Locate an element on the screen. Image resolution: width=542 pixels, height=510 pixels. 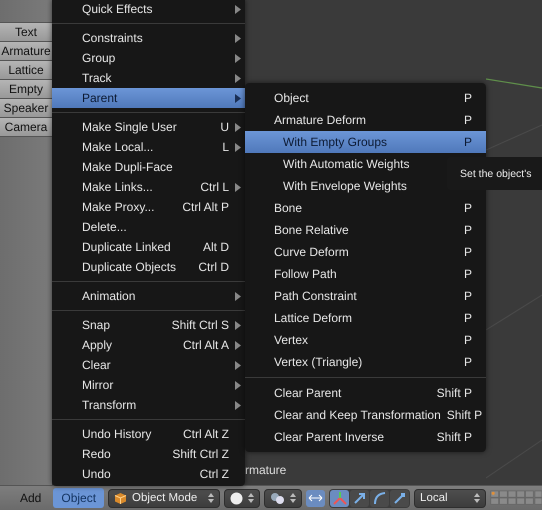
menu-item: Path Constraint P is located at coordinates (365, 296).